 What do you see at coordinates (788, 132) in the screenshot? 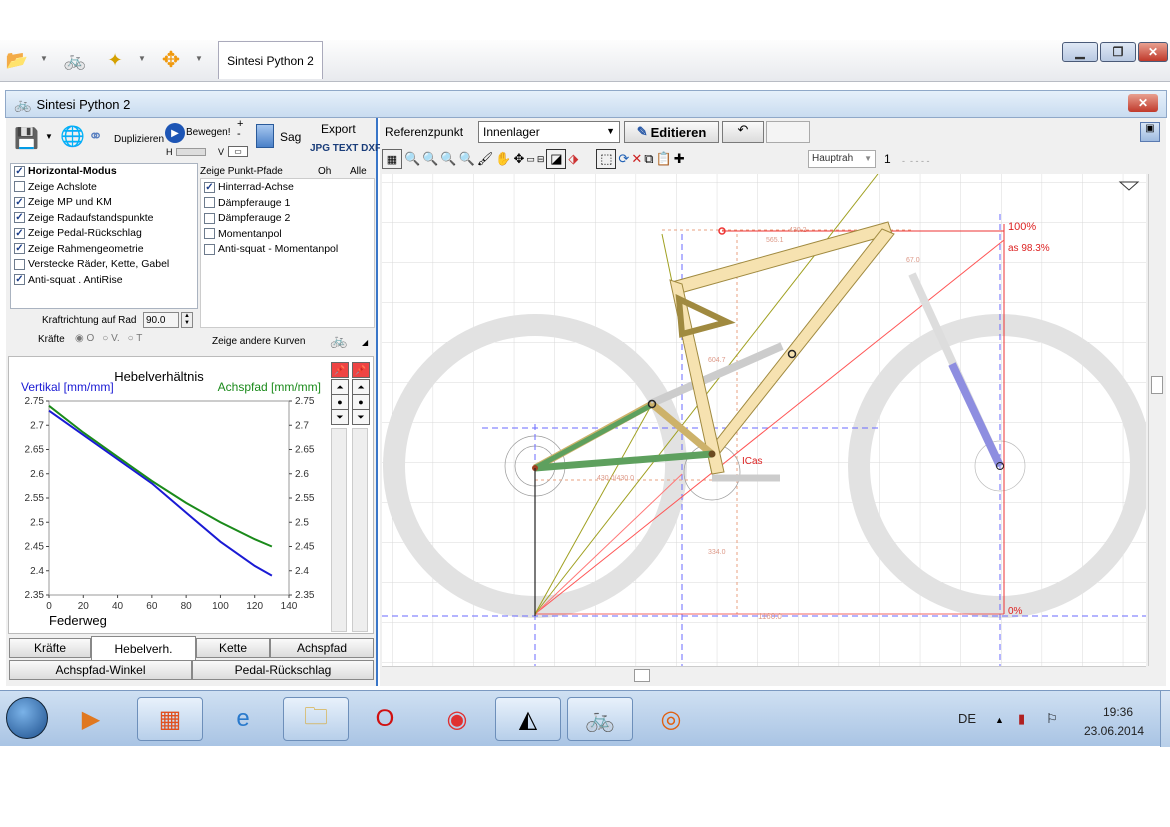
I see `empty-button` at bounding box center [788, 132].